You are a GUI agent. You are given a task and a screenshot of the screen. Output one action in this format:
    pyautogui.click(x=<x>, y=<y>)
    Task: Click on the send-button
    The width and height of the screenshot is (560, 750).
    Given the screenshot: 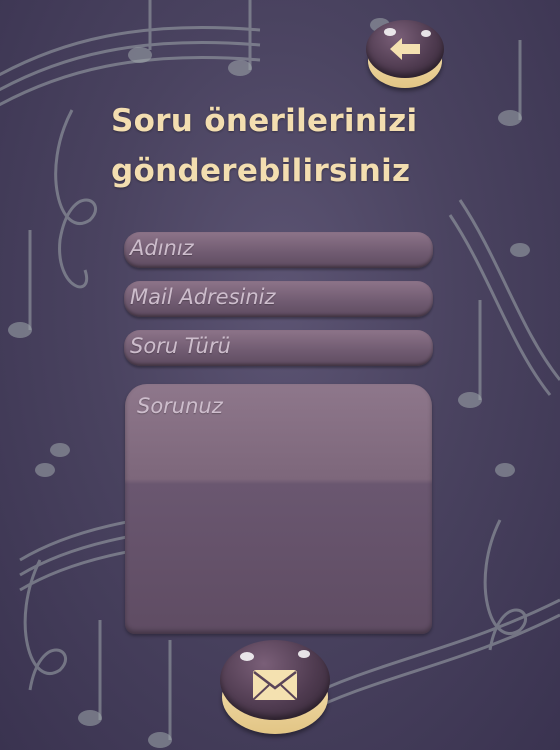 What is the action you would take?
    pyautogui.click(x=275, y=687)
    